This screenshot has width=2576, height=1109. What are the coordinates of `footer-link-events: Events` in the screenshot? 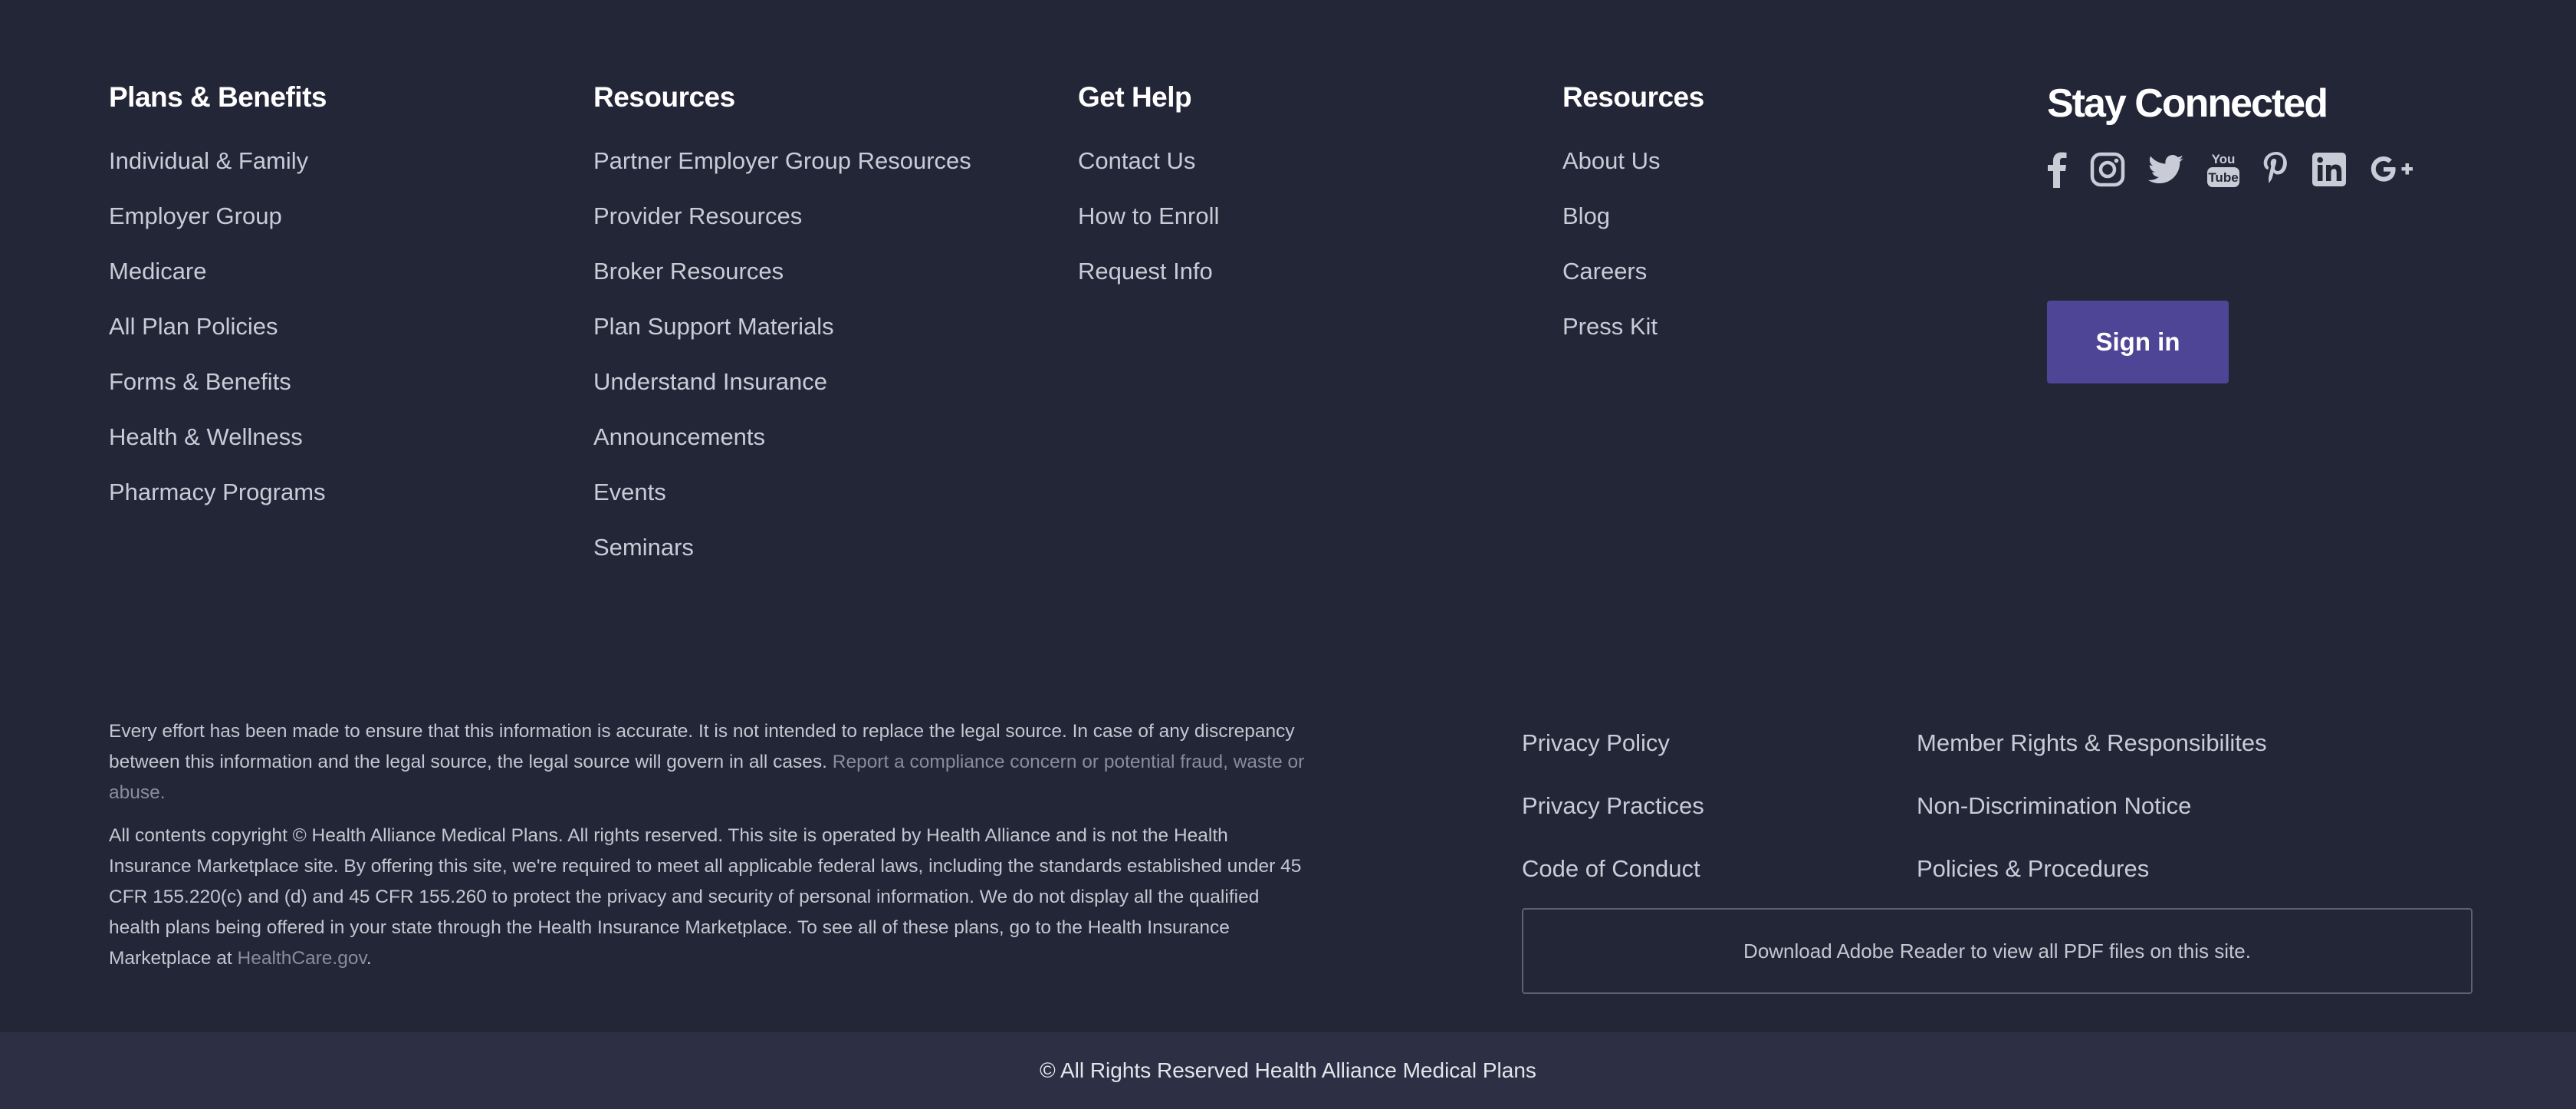 It's located at (782, 493).